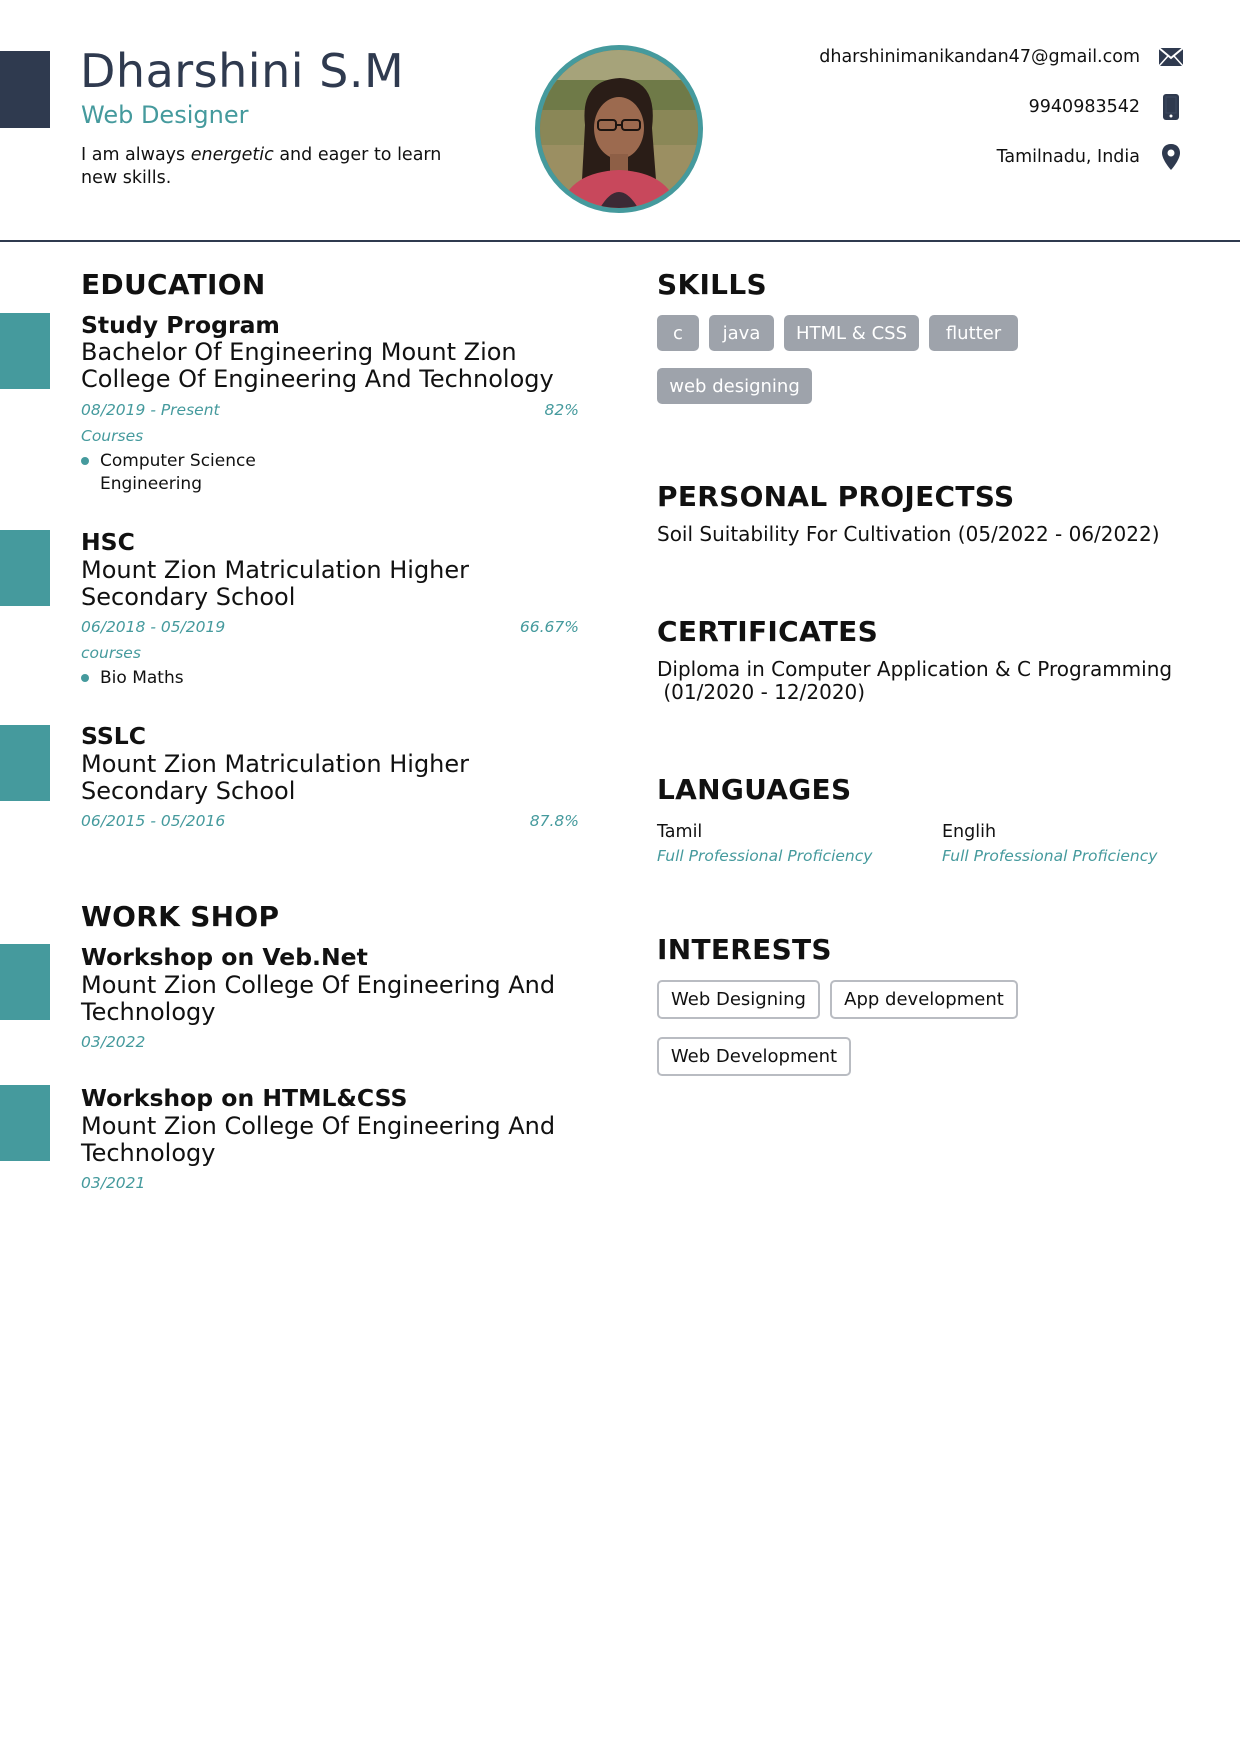 This screenshot has height=1755, width=1240. What do you see at coordinates (680, 832) in the screenshot?
I see `language-name: Tamil` at bounding box center [680, 832].